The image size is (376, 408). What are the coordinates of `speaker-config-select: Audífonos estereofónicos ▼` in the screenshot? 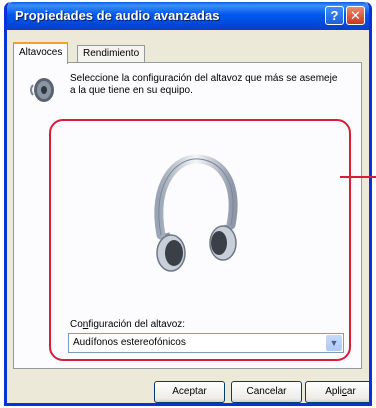 It's located at (206, 343).